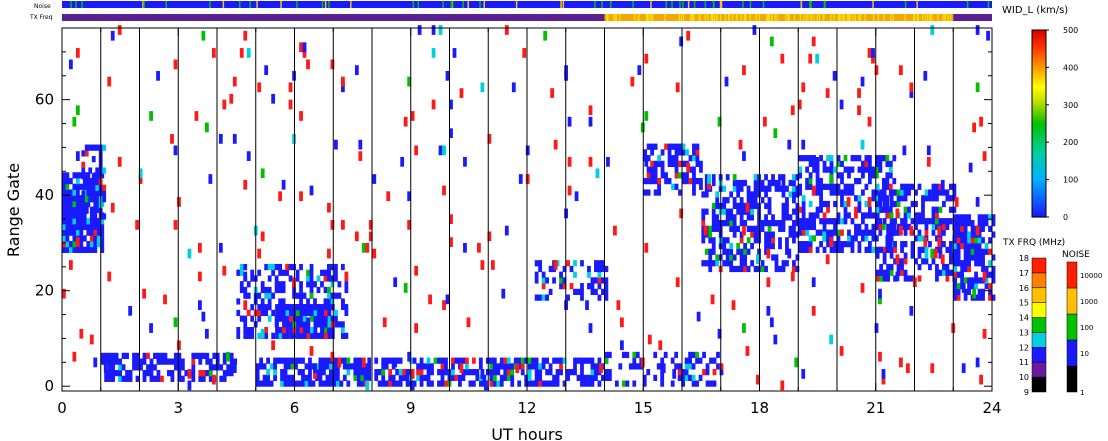 The width and height of the screenshot is (1108, 441). I want to click on colorbar-noise-cell, so click(1072, 353).